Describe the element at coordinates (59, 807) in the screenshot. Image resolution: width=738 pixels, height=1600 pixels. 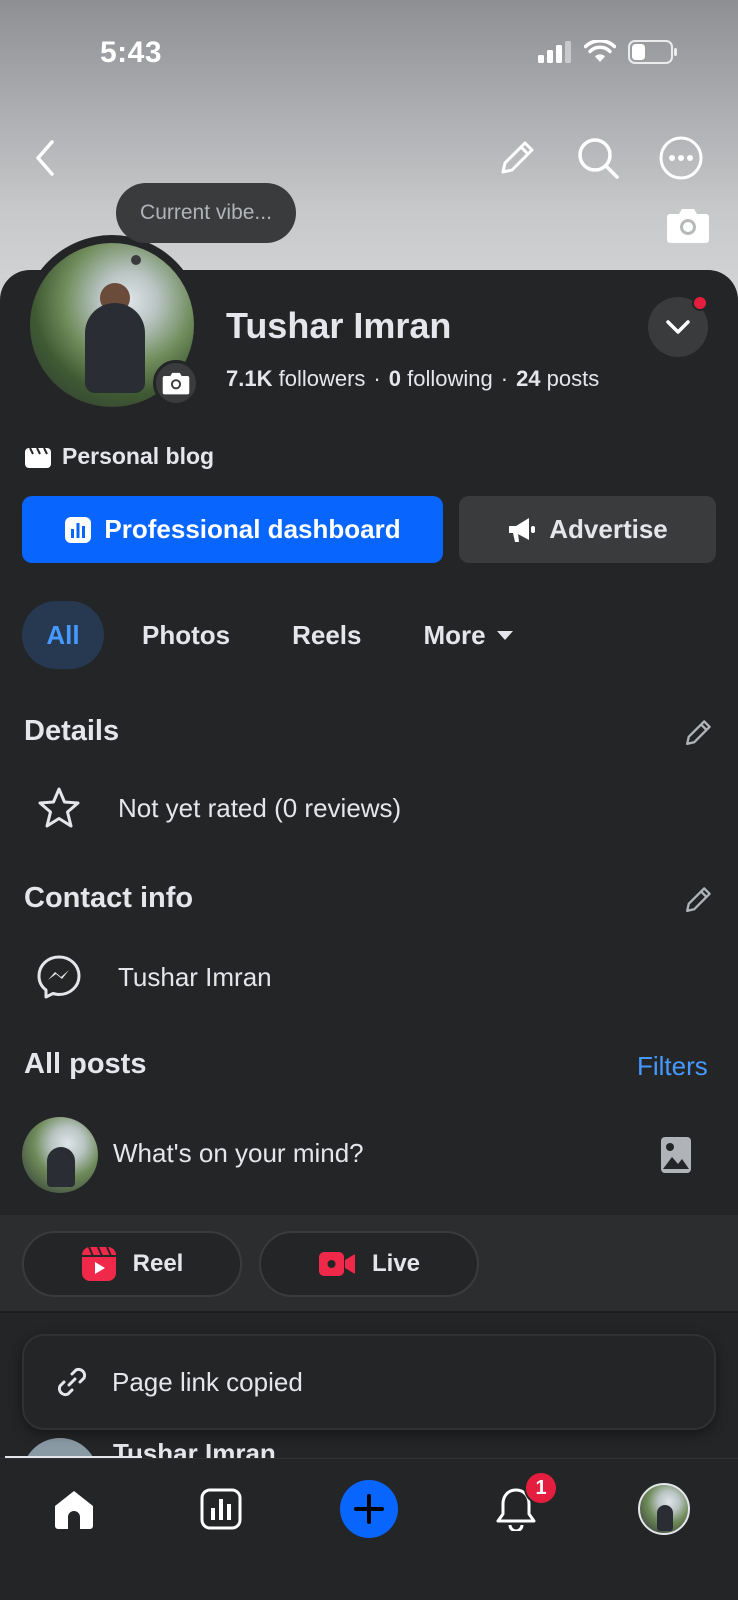
I see `star-icon` at that location.